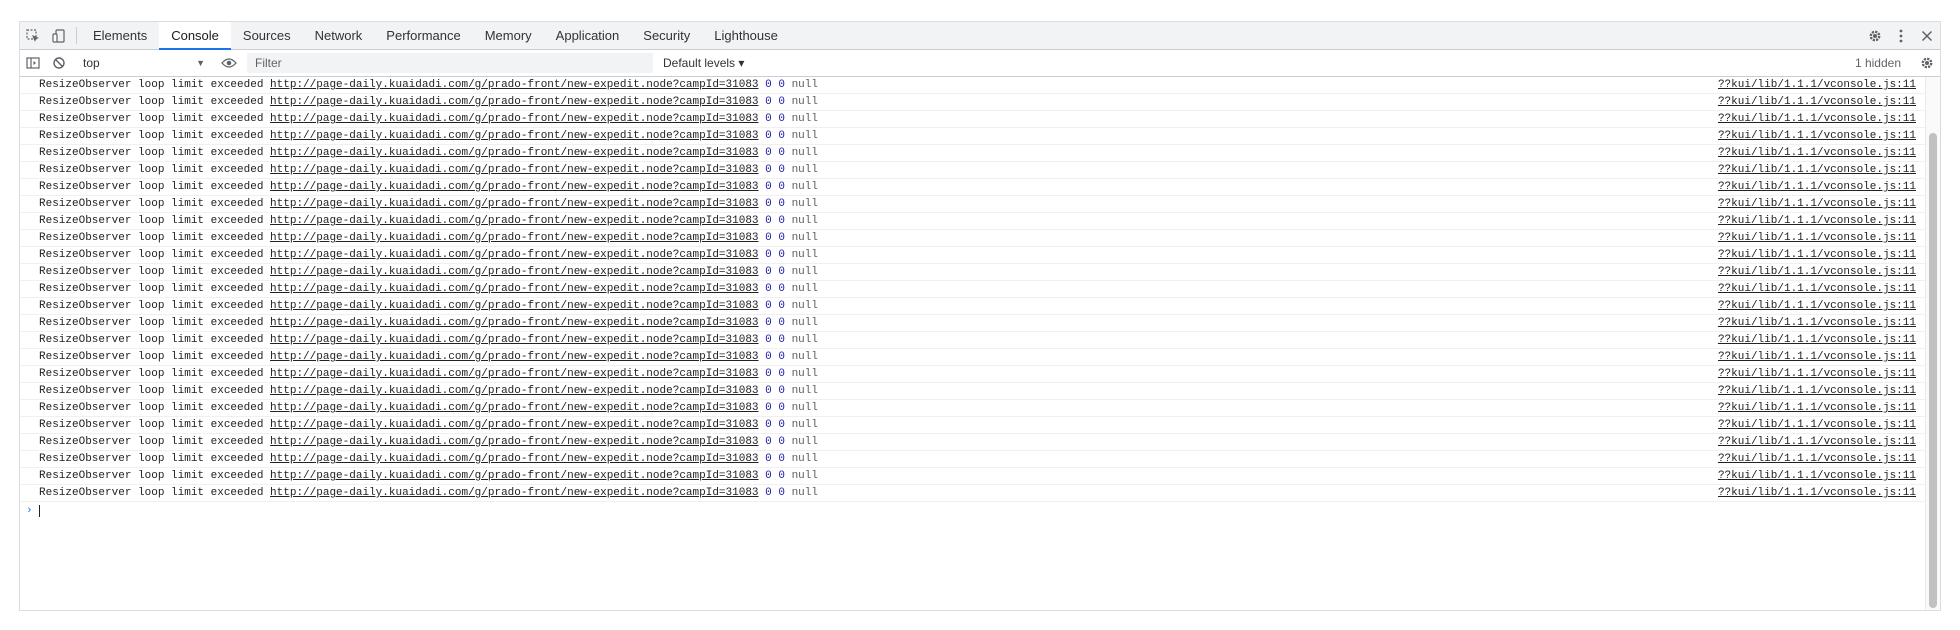 This screenshot has height=630, width=1960. I want to click on tab-performance: Performance, so click(423, 35).